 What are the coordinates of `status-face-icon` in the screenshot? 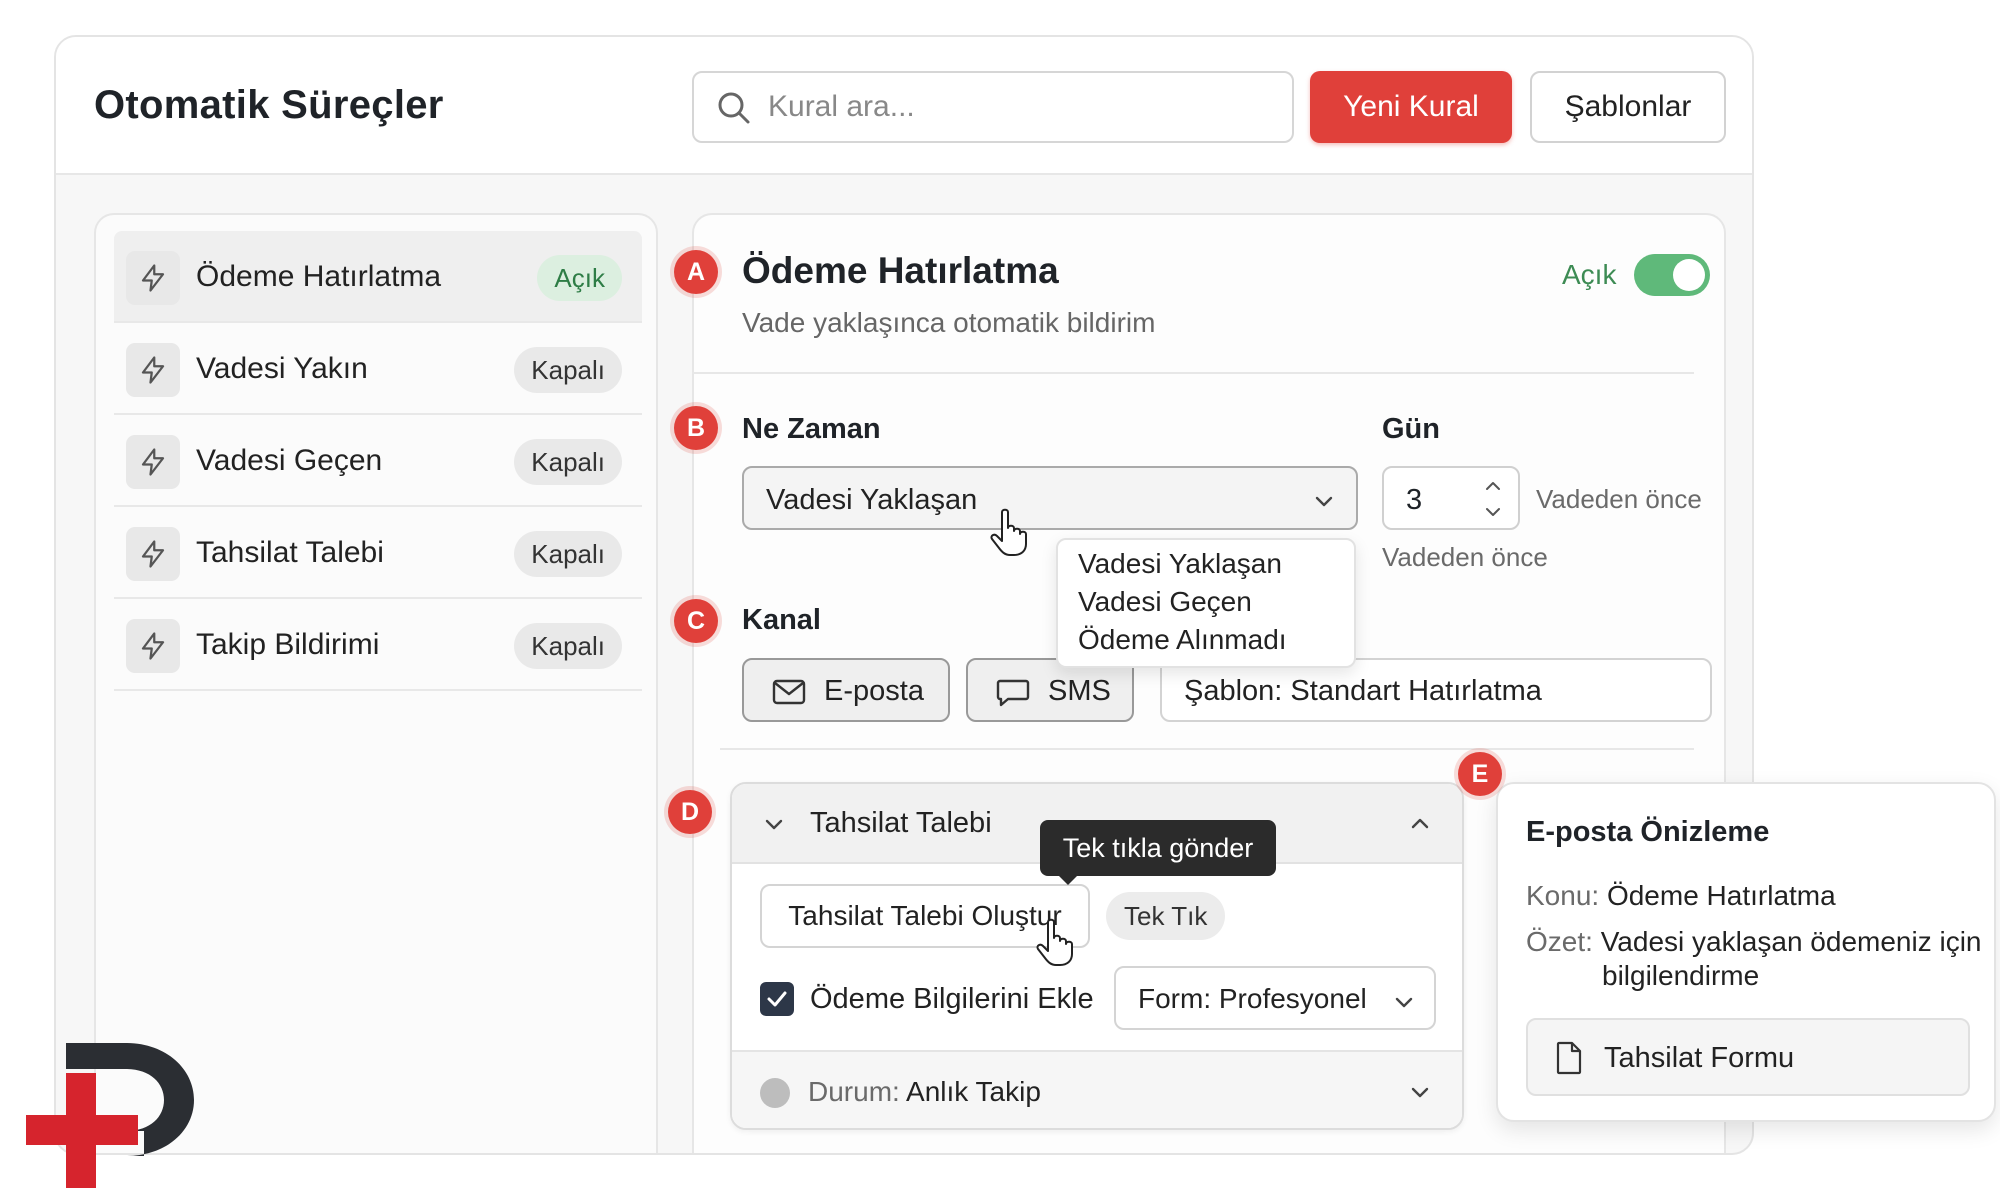 It's located at (775, 1093).